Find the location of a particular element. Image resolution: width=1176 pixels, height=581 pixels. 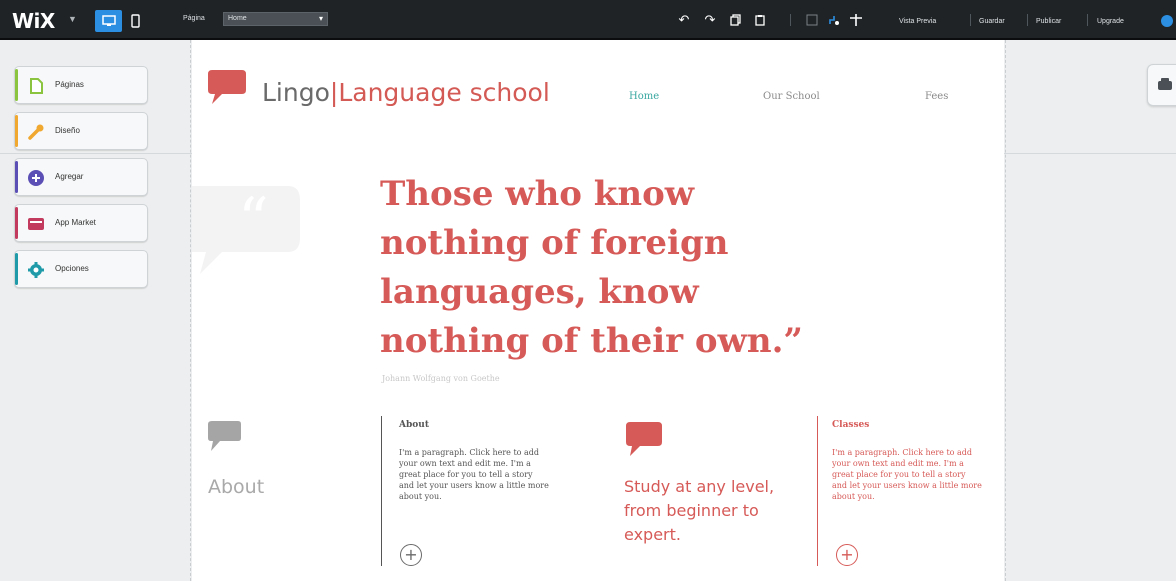

undo-icon: ↶ is located at coordinates (684, 20).